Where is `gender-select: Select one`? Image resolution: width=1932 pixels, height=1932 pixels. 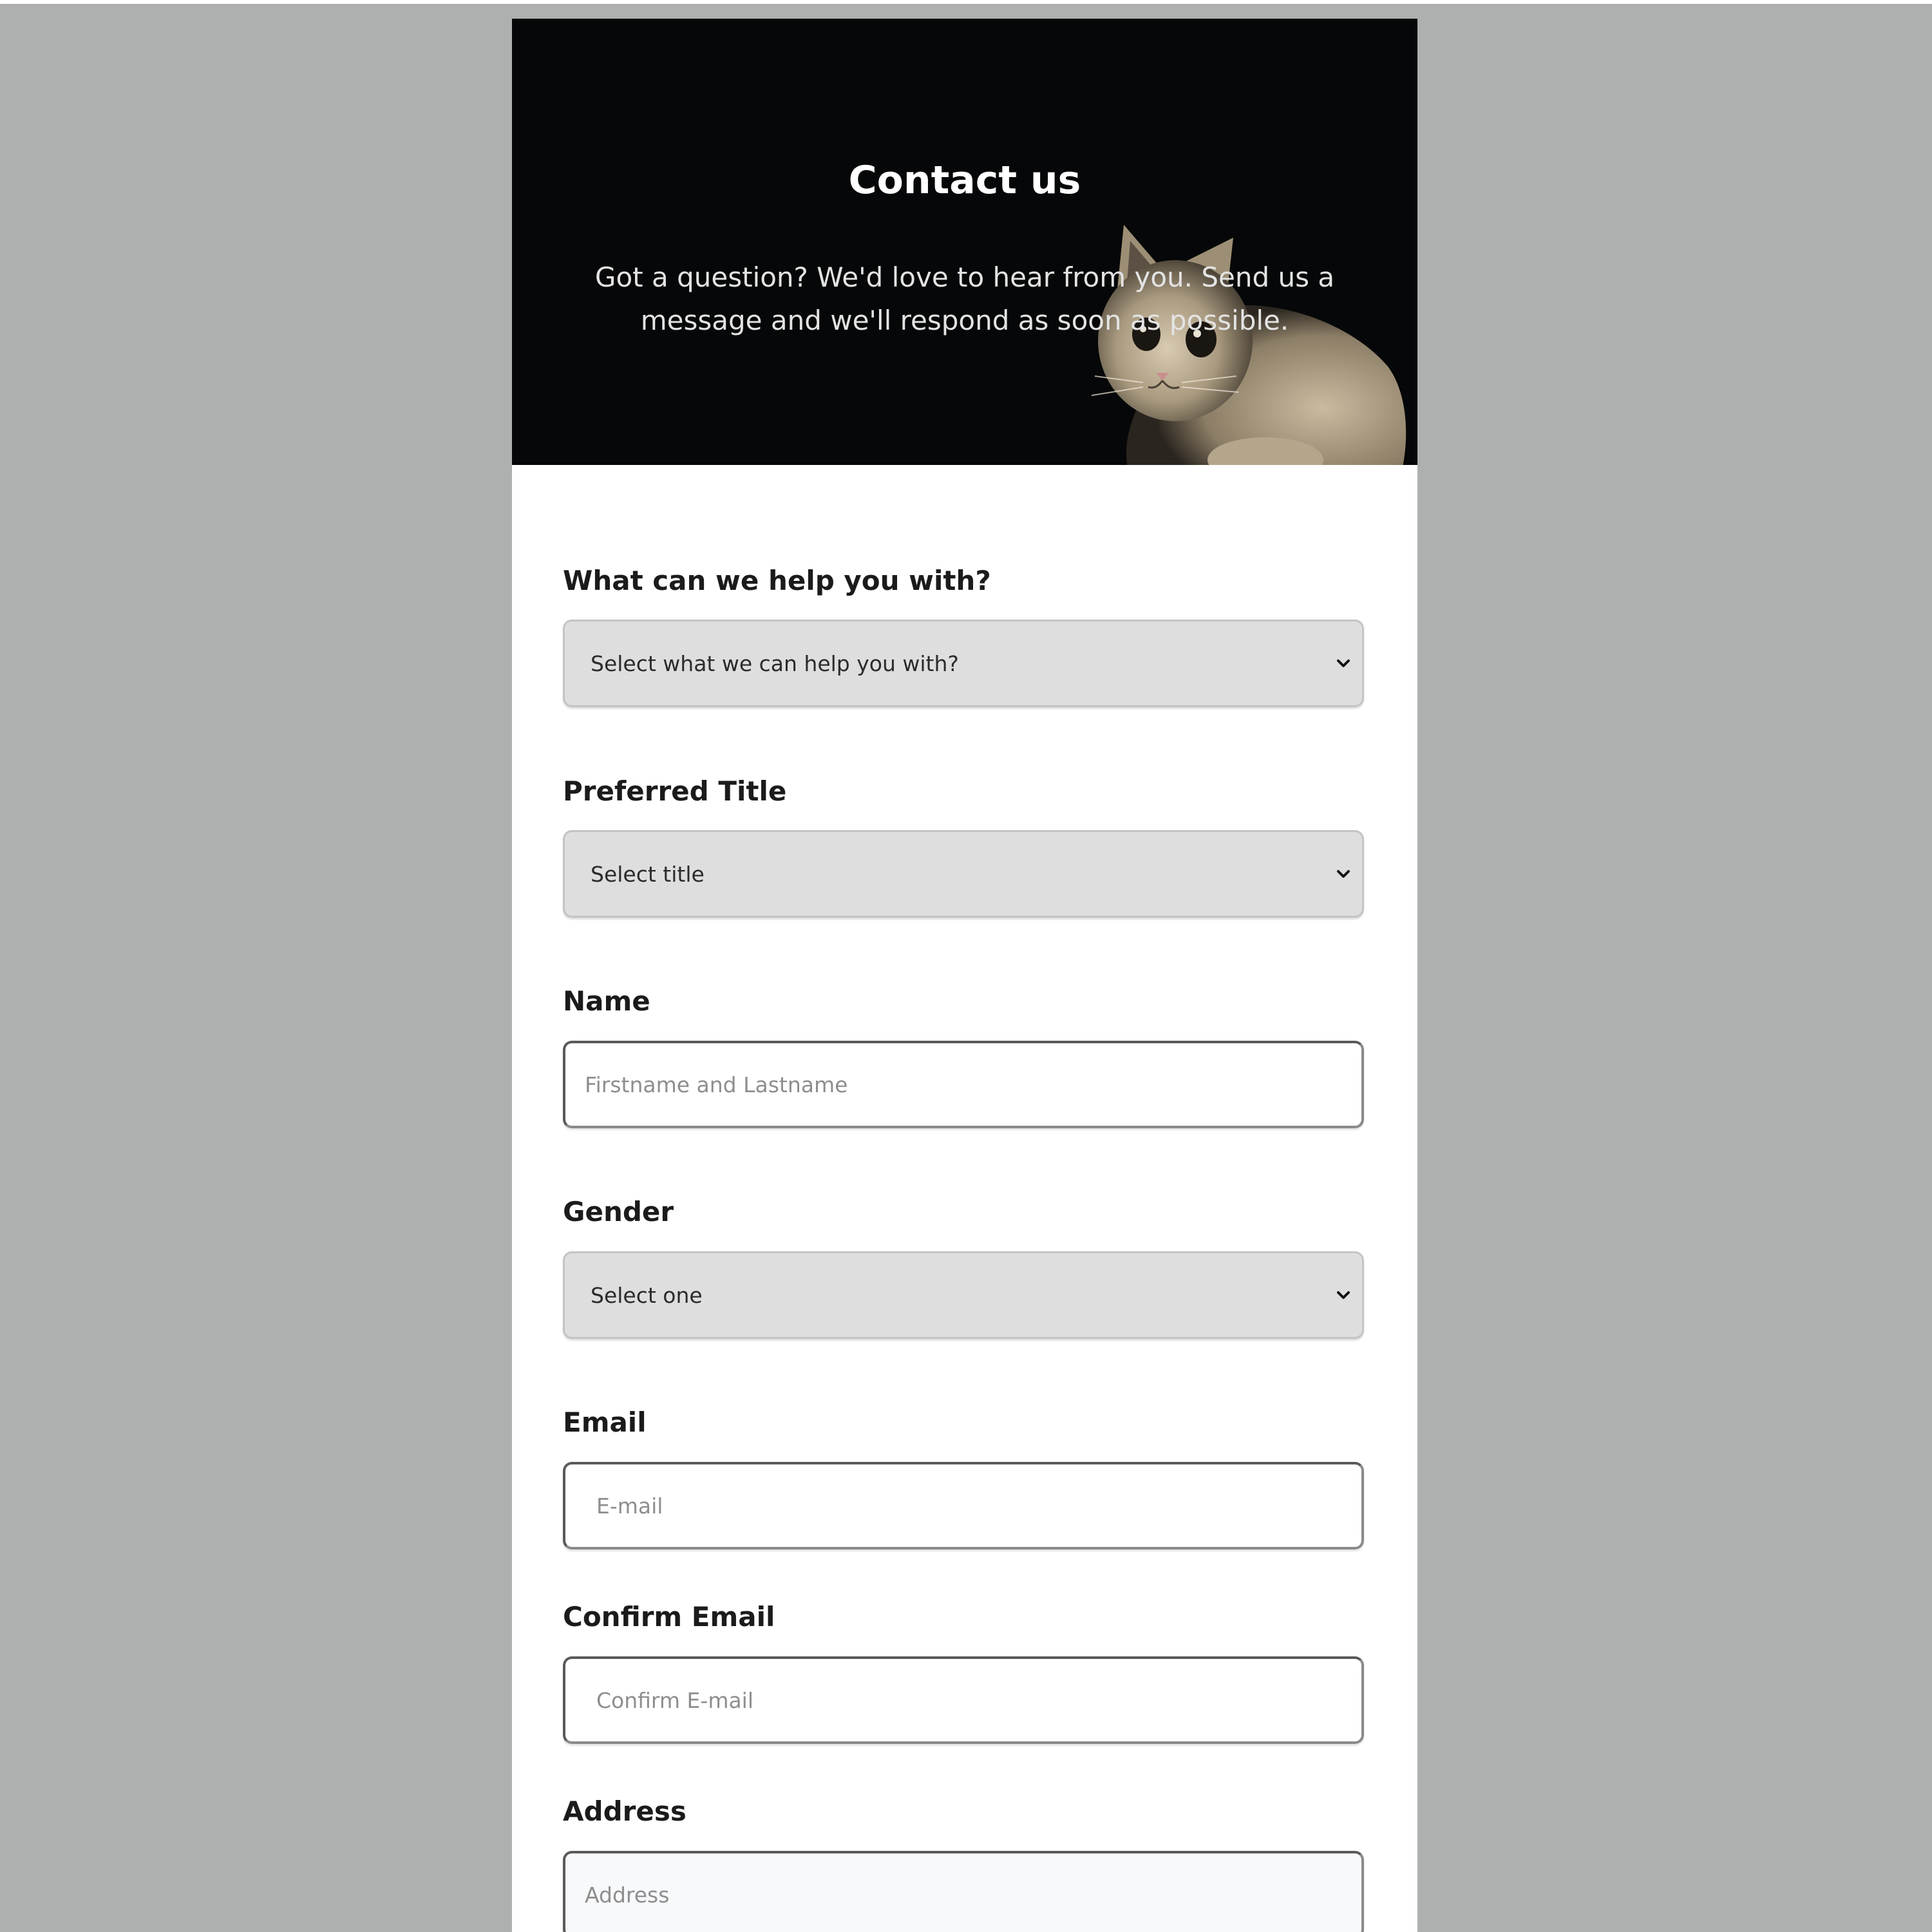
gender-select: Select one is located at coordinates (964, 1295).